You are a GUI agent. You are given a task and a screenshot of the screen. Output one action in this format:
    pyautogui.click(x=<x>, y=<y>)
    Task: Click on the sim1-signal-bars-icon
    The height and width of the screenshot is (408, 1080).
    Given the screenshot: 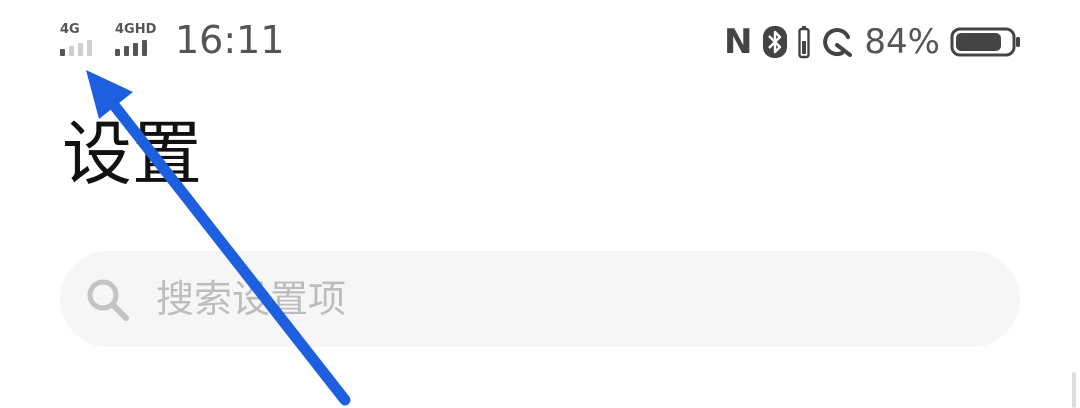 What is the action you would take?
    pyautogui.click(x=76, y=48)
    